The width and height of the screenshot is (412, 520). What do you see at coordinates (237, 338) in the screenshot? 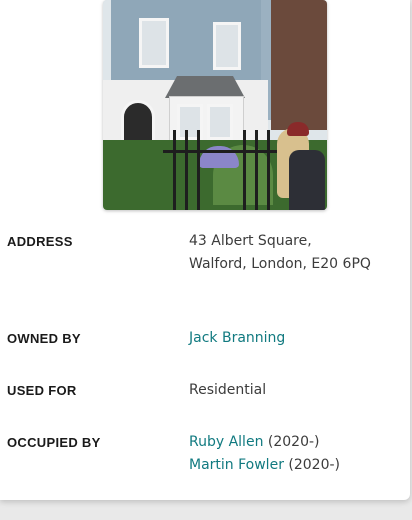
I see `owner-link: Jack Branning` at bounding box center [237, 338].